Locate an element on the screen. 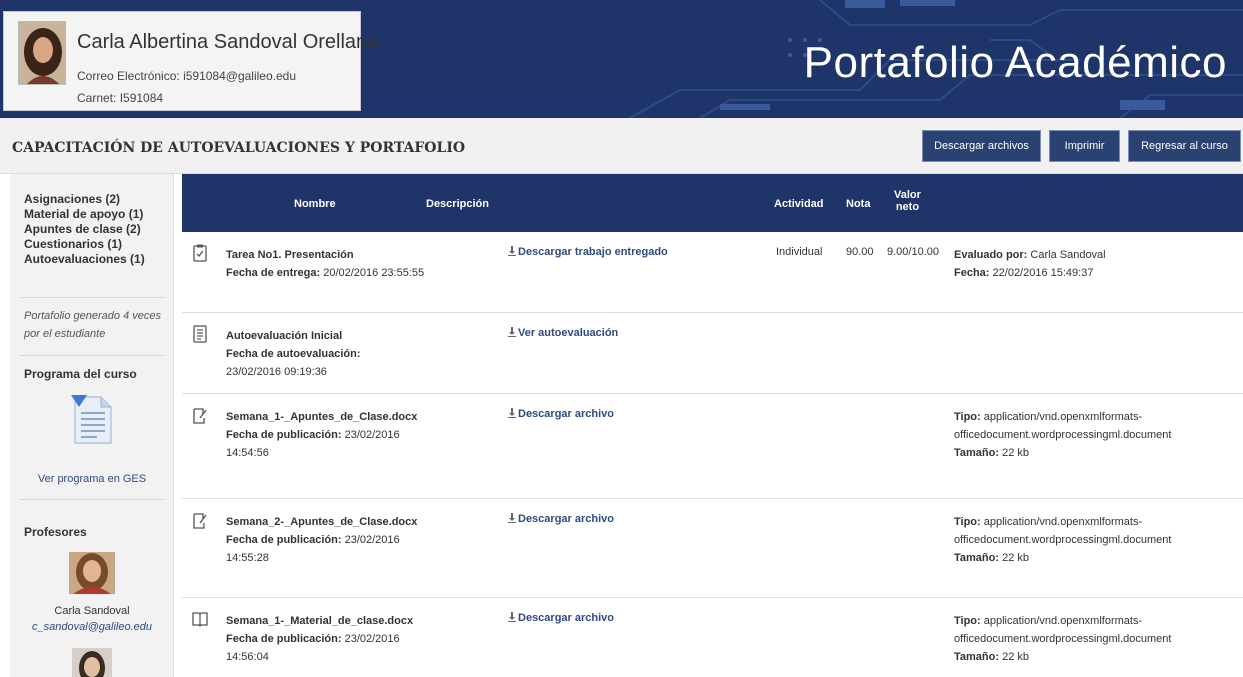 The image size is (1243, 677). portfolio-brand-title: Portafolio Académico is located at coordinates (1015, 62).